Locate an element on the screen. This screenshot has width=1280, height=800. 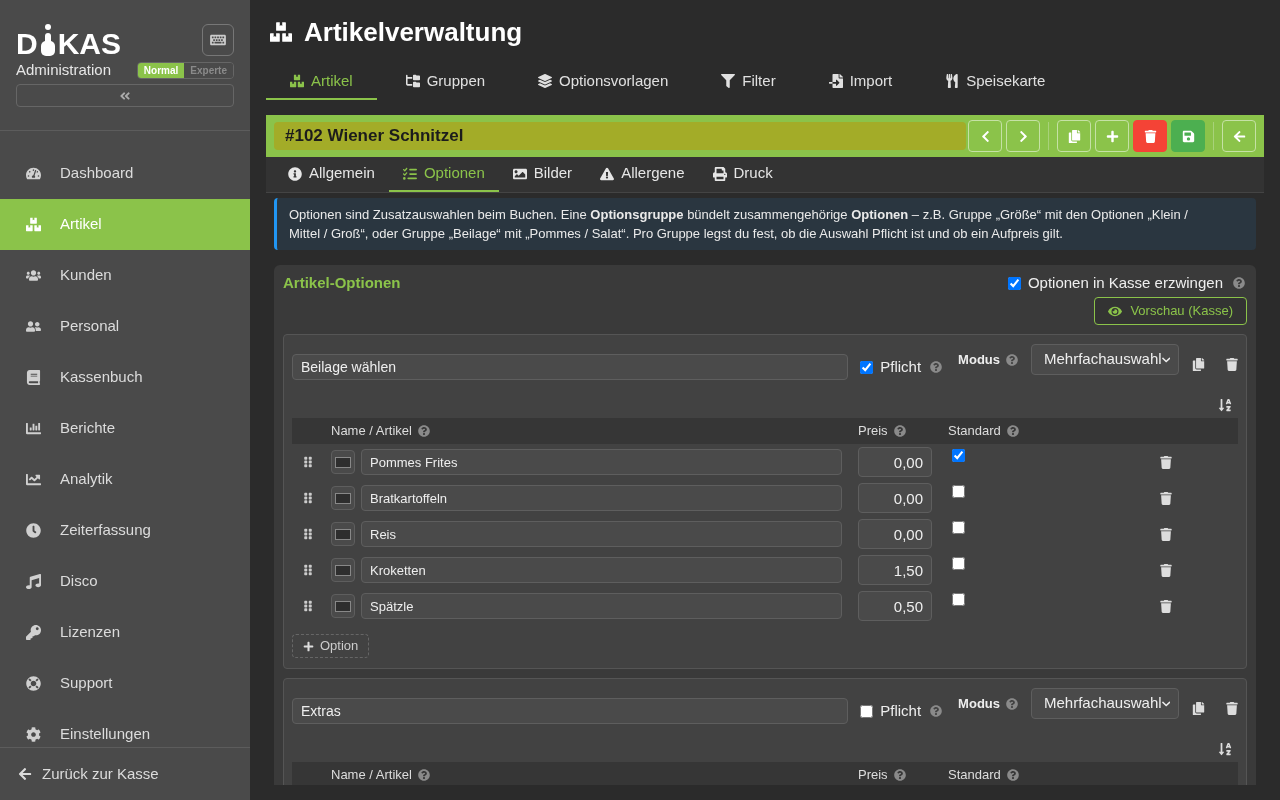
image-icon is located at coordinates (519, 173).